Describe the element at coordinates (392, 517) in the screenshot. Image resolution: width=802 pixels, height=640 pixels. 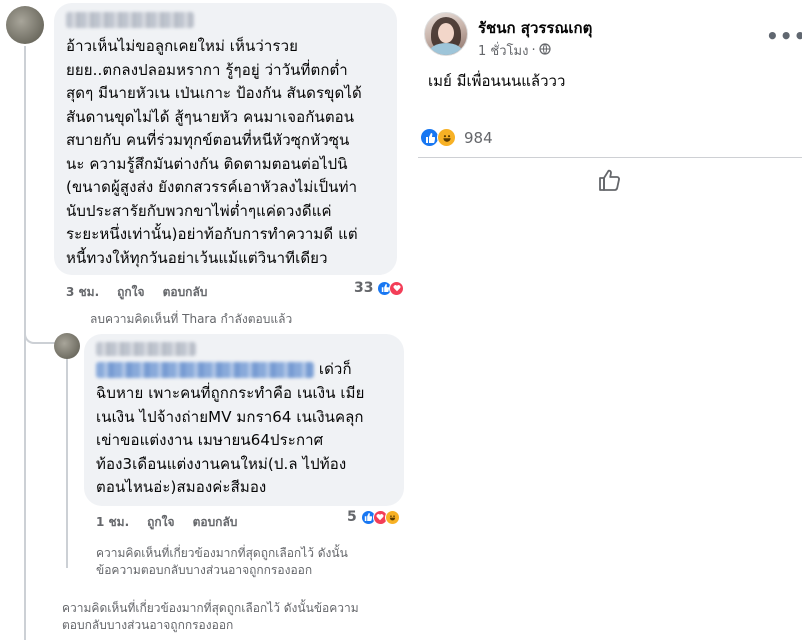
I see `haha-reaction-icon` at that location.